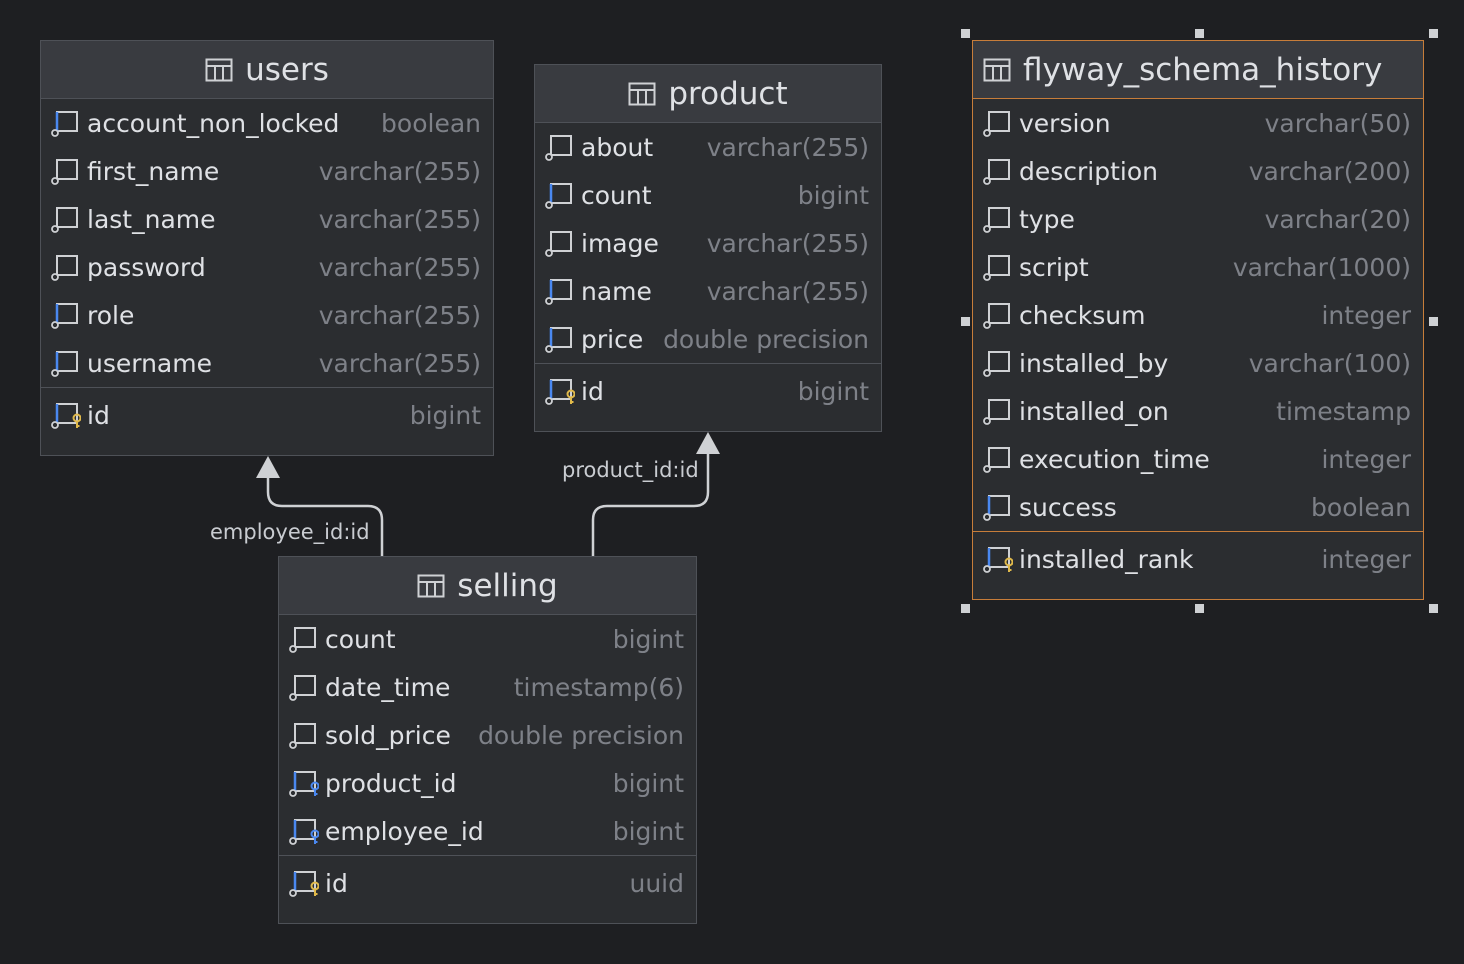 The height and width of the screenshot is (964, 1464). I want to click on resize-handle-n, so click(1199, 33).